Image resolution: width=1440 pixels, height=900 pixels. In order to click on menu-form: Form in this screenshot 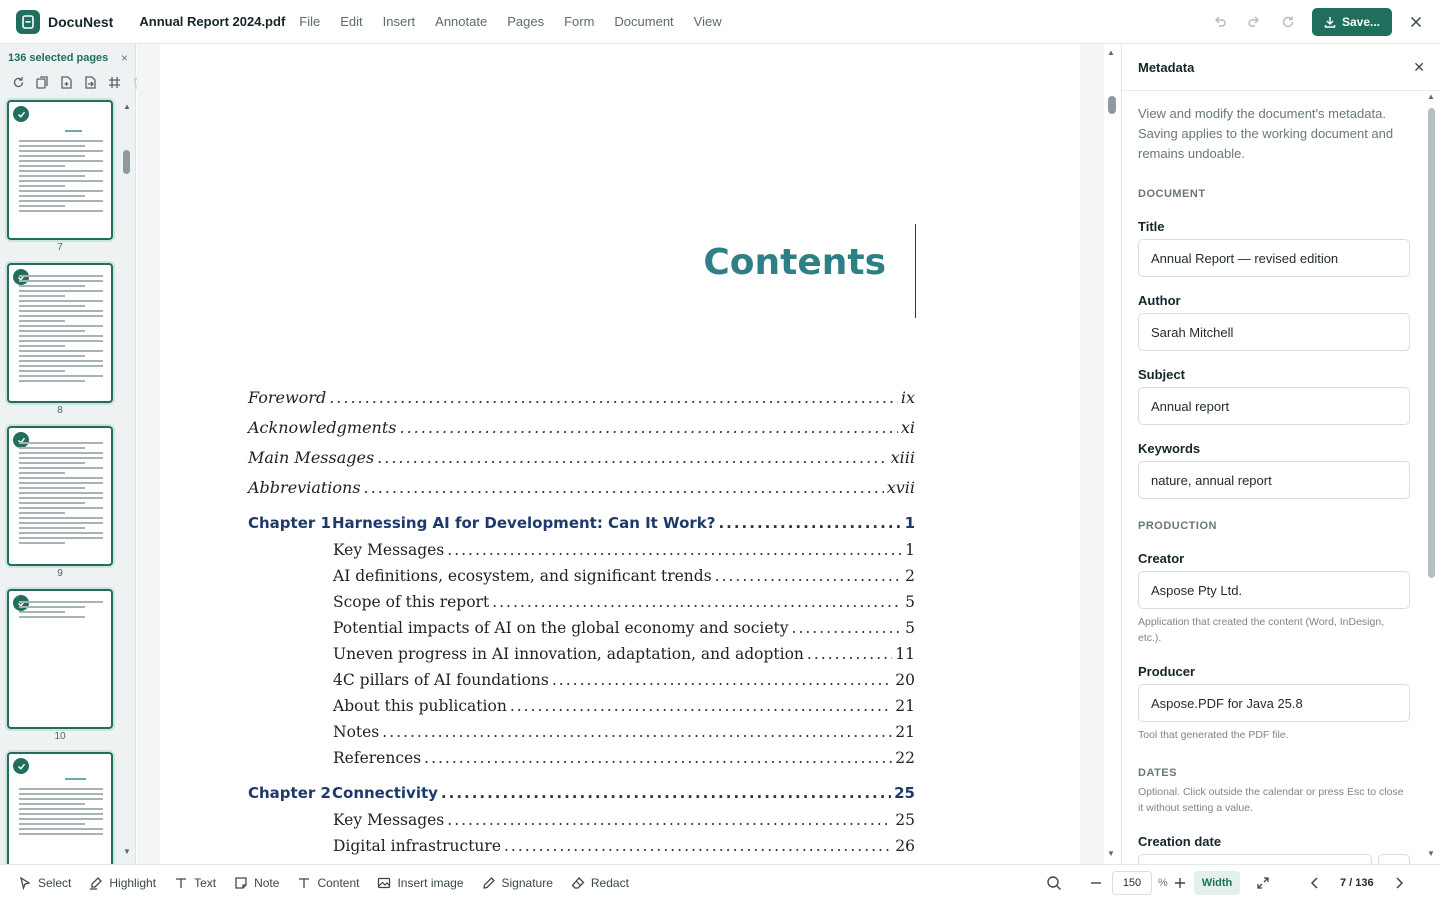, I will do `click(579, 21)`.